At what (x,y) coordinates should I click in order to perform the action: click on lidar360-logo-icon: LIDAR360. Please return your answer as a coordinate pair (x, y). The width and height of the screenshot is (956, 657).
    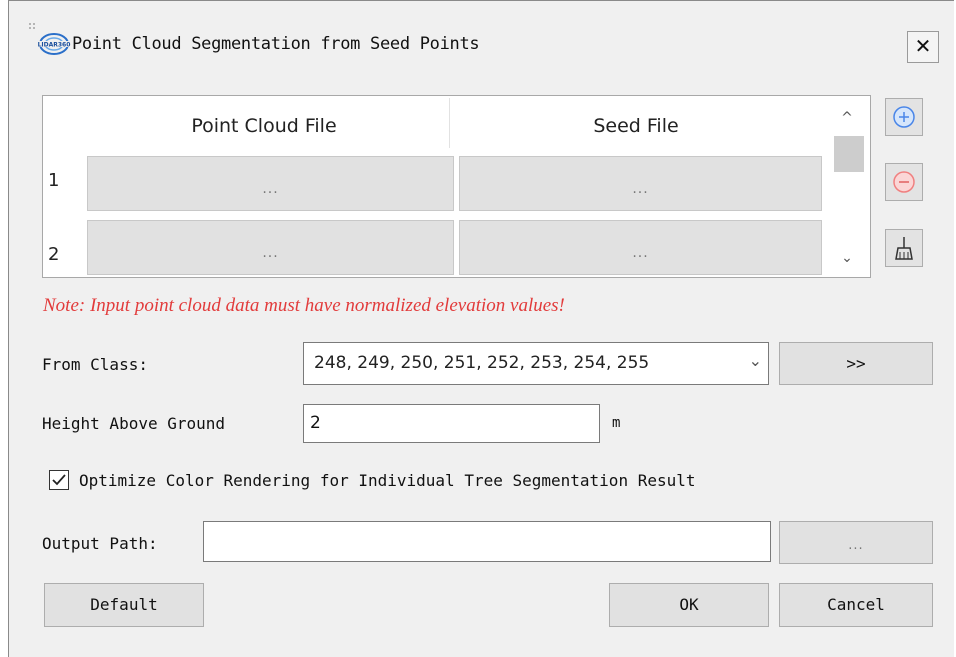
    Looking at the image, I should click on (54, 44).